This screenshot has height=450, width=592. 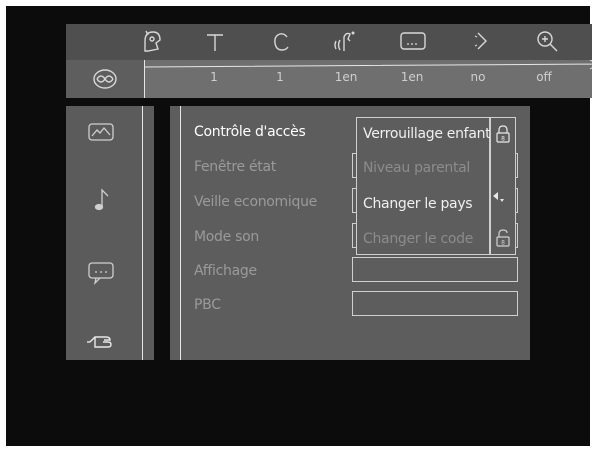 What do you see at coordinates (180, 233) in the screenshot?
I see `settings-divider` at bounding box center [180, 233].